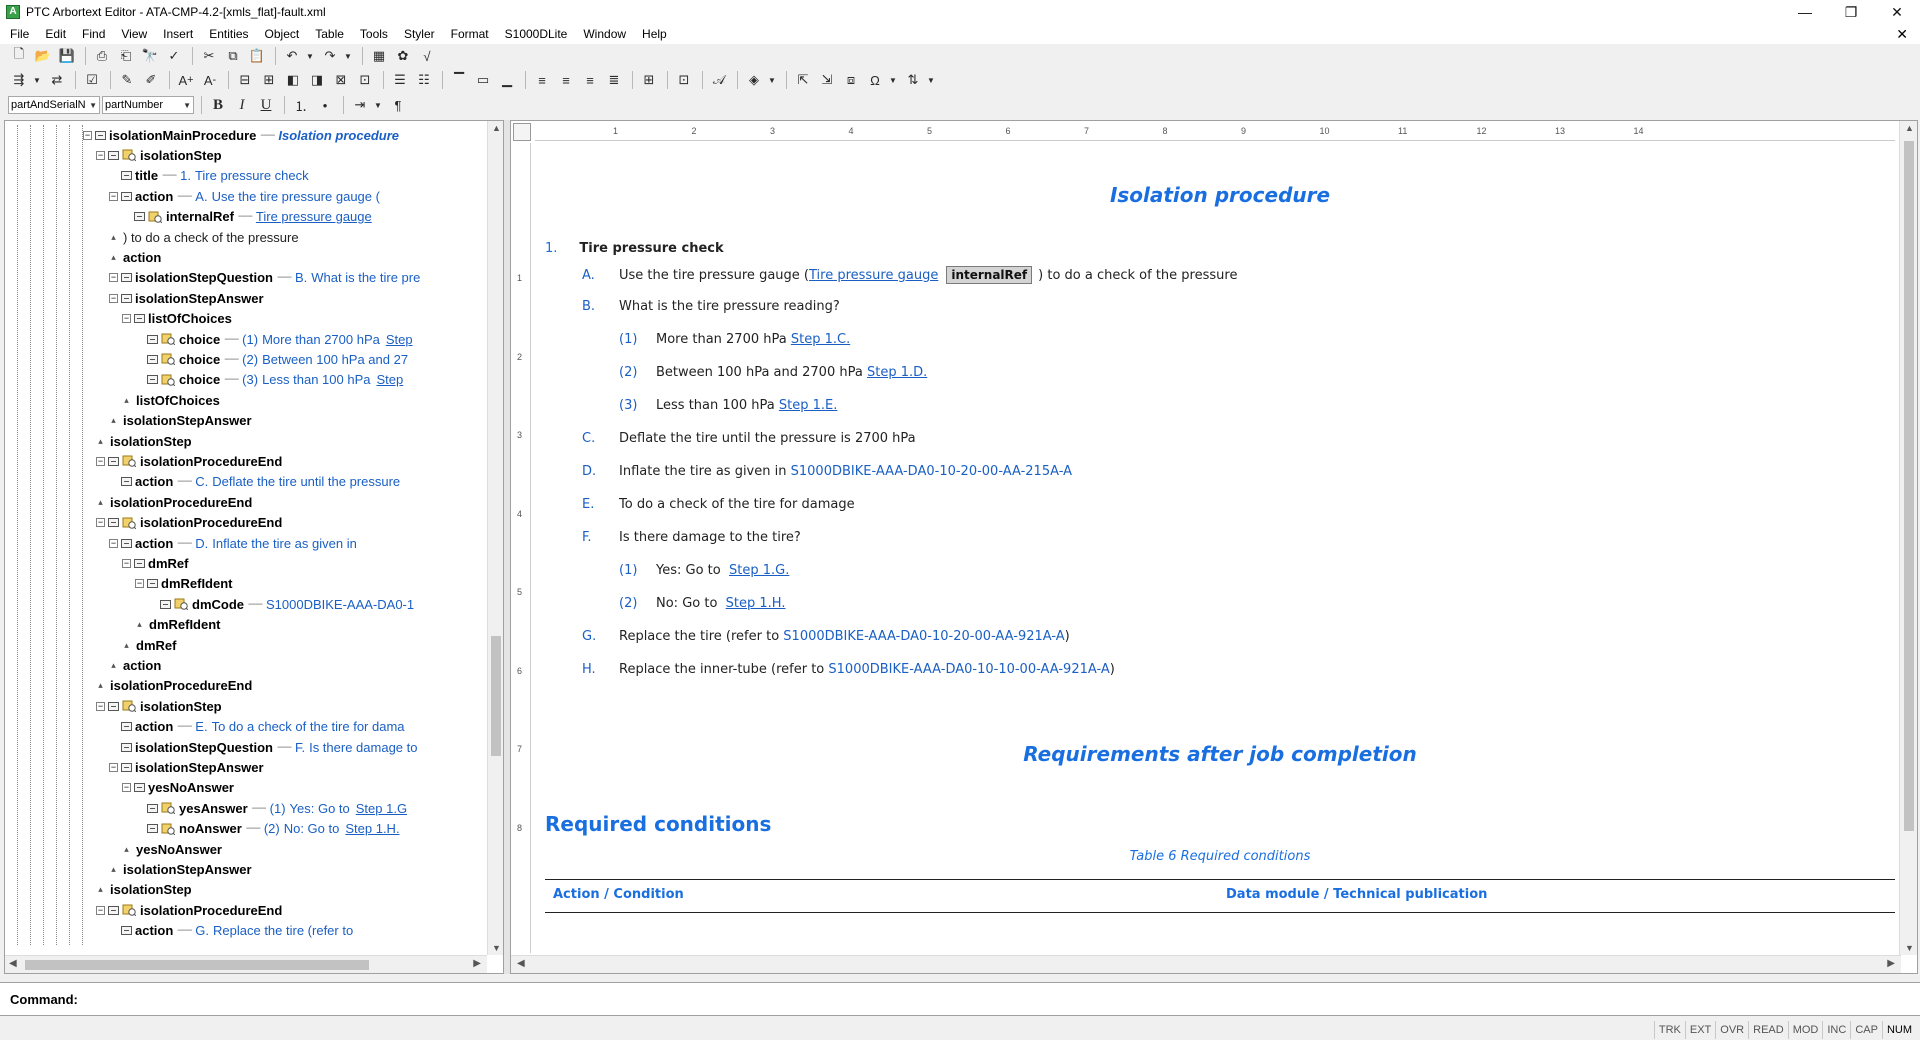 This screenshot has width=1920, height=1040. What do you see at coordinates (379, 56) in the screenshot?
I see `insert-table-icon: ▦` at bounding box center [379, 56].